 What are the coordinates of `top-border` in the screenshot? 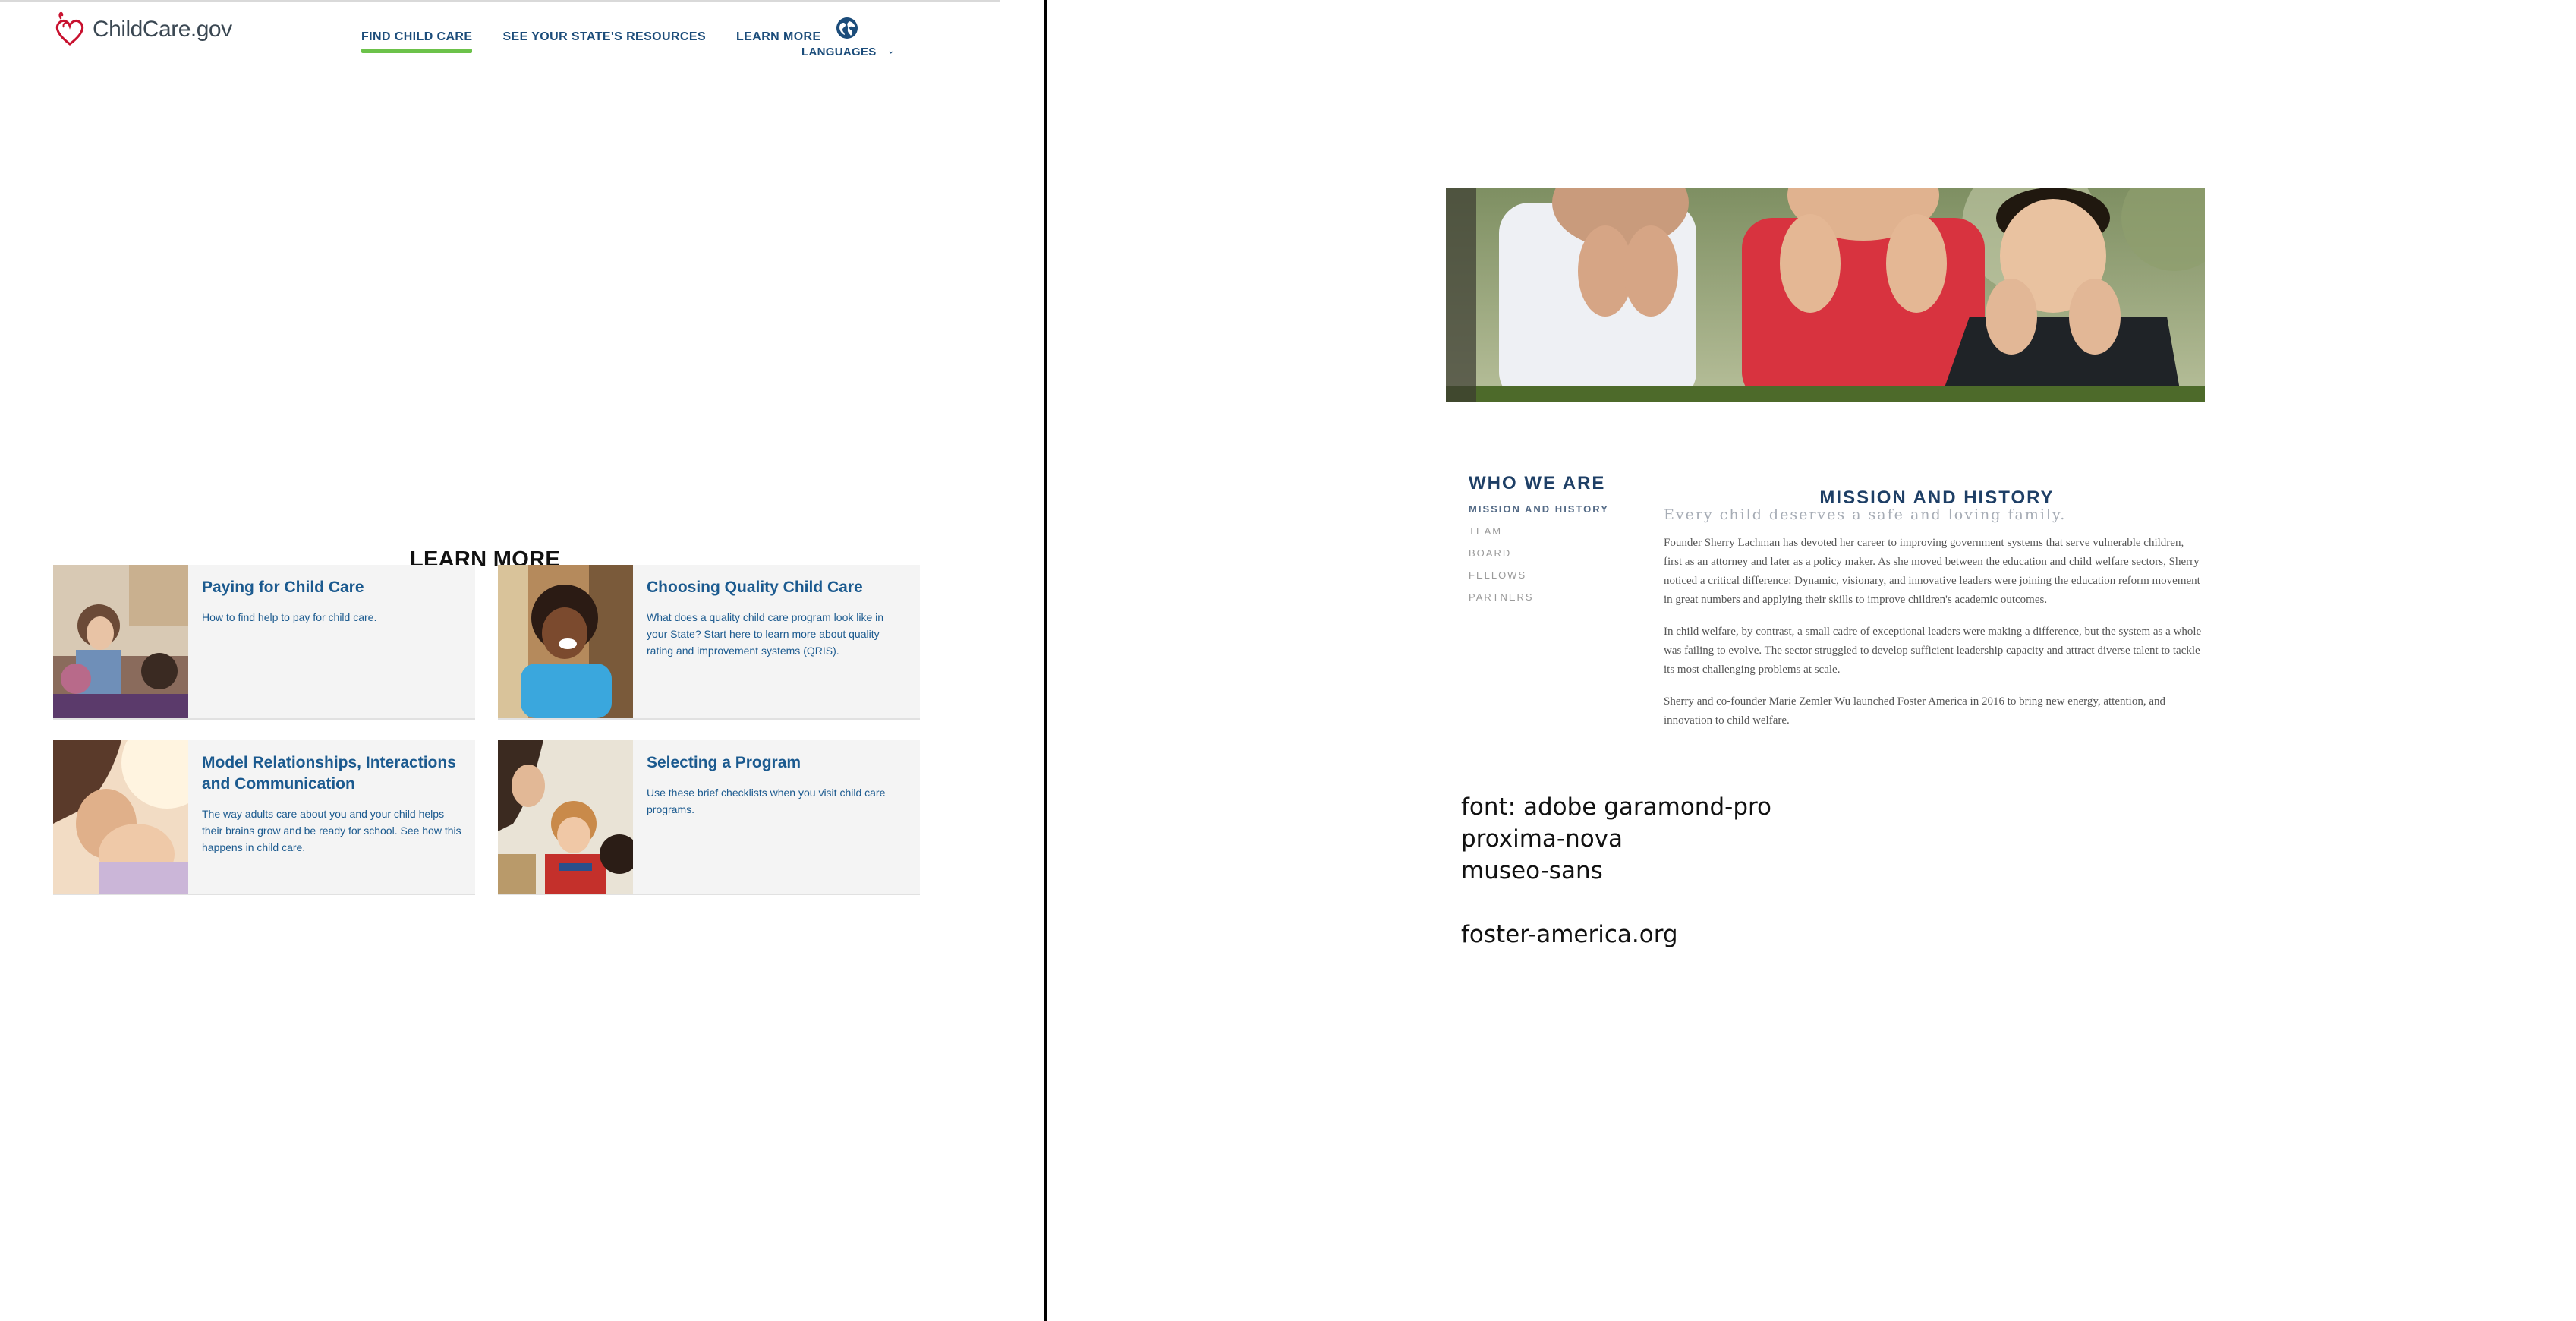 It's located at (500, 1).